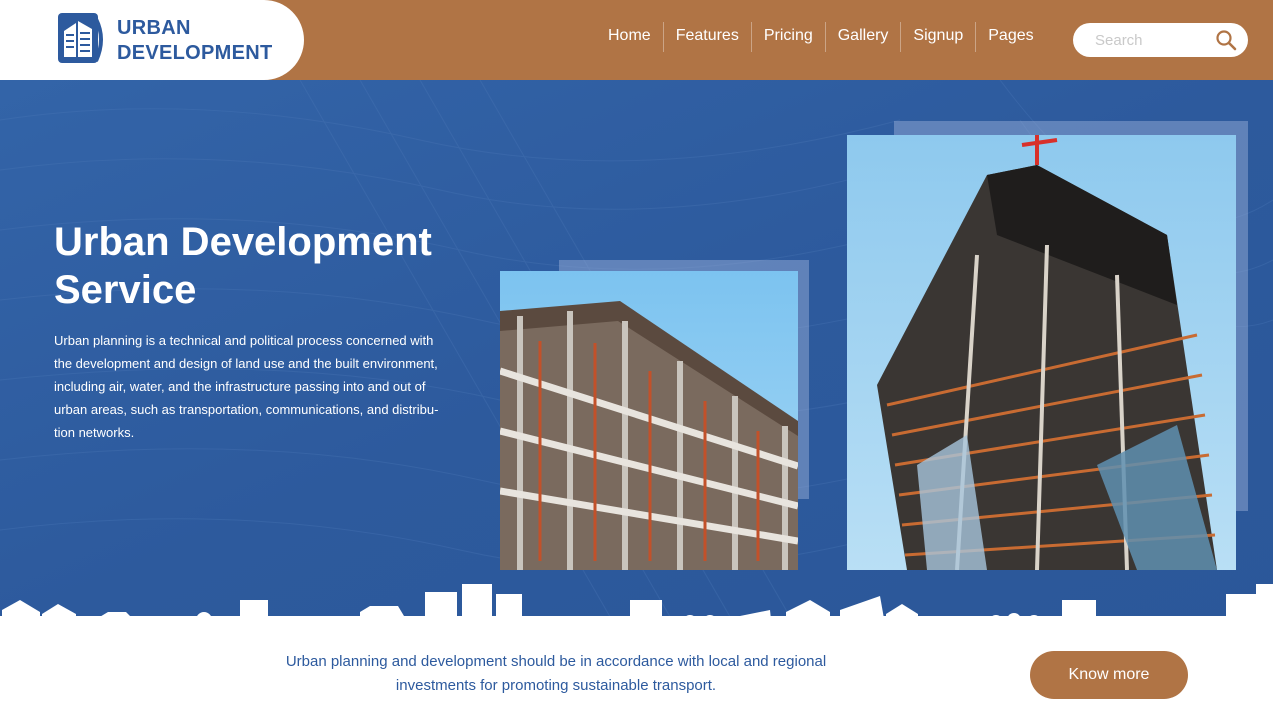 The width and height of the screenshot is (1273, 717). What do you see at coordinates (195, 41) in the screenshot?
I see `brand-name: URBAN DEVELOPMENT` at bounding box center [195, 41].